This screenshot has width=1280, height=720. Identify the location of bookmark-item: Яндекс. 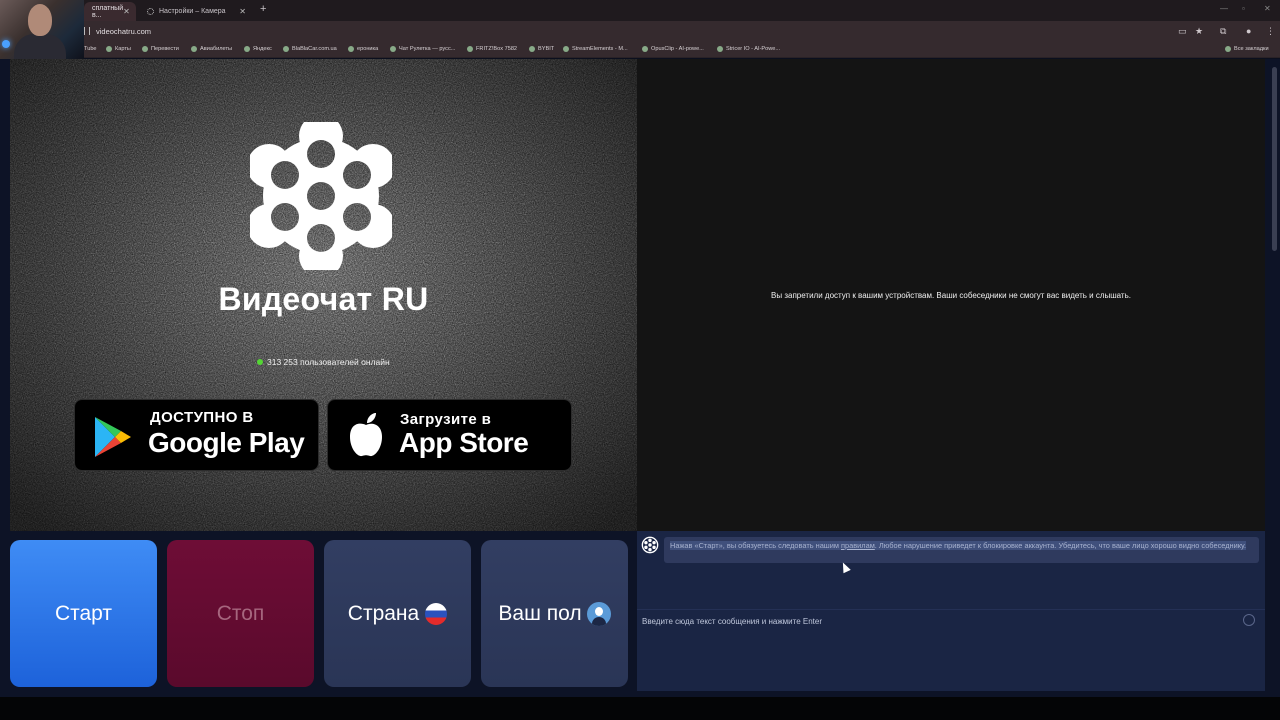
(258, 49).